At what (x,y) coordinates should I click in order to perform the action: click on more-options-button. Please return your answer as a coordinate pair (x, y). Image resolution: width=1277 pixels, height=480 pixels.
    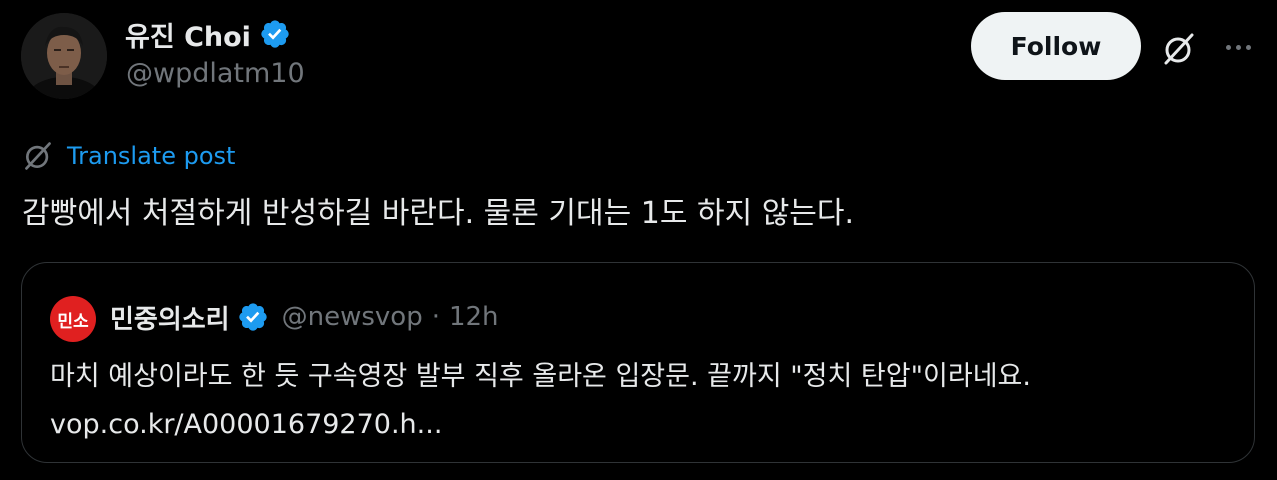
    Looking at the image, I should click on (1238, 47).